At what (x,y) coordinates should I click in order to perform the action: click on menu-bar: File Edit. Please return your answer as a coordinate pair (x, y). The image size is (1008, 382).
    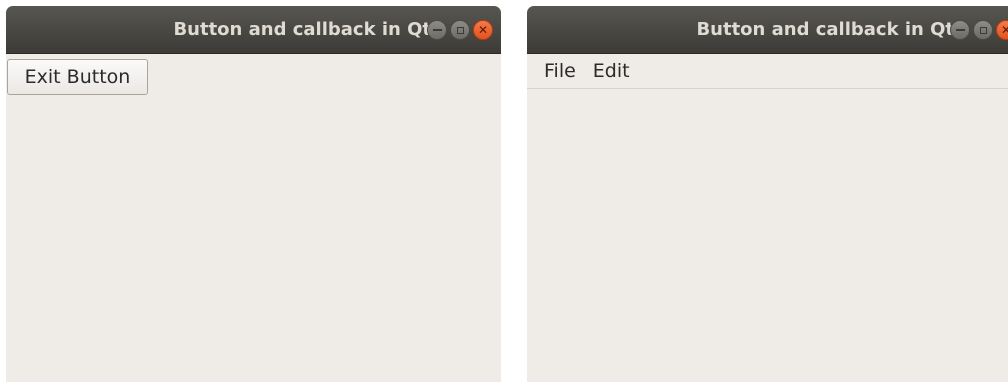
    Looking at the image, I should click on (767, 71).